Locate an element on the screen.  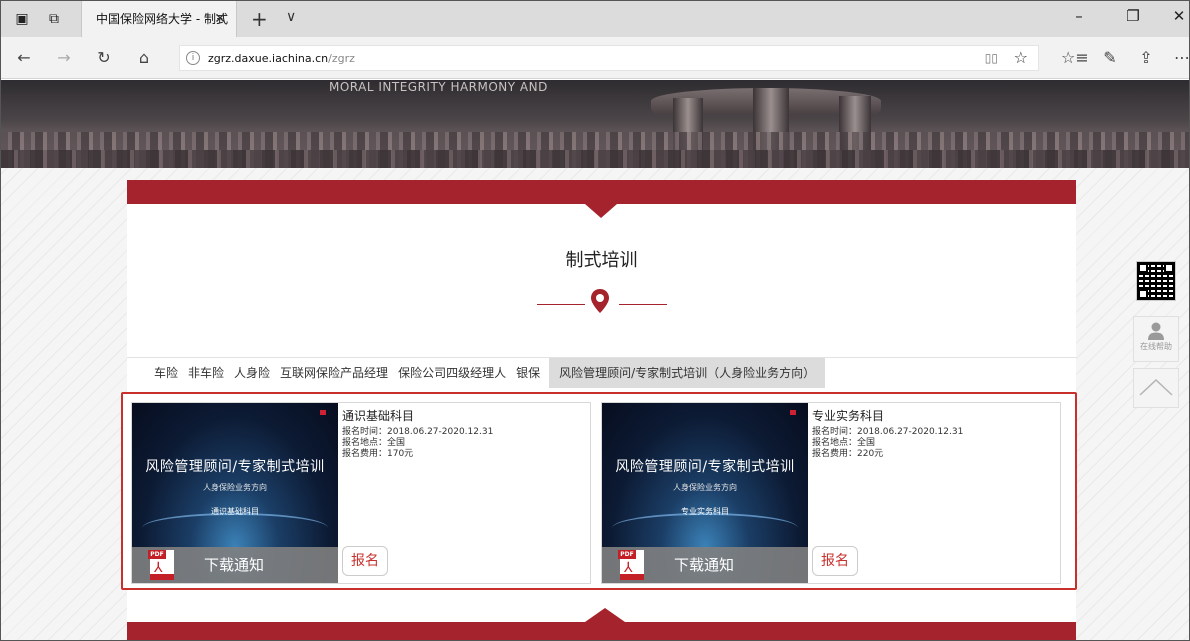
address-bar: i zgrz.daxue.iachina.cn/zgrz ▯▯ ☆ is located at coordinates (609, 58).